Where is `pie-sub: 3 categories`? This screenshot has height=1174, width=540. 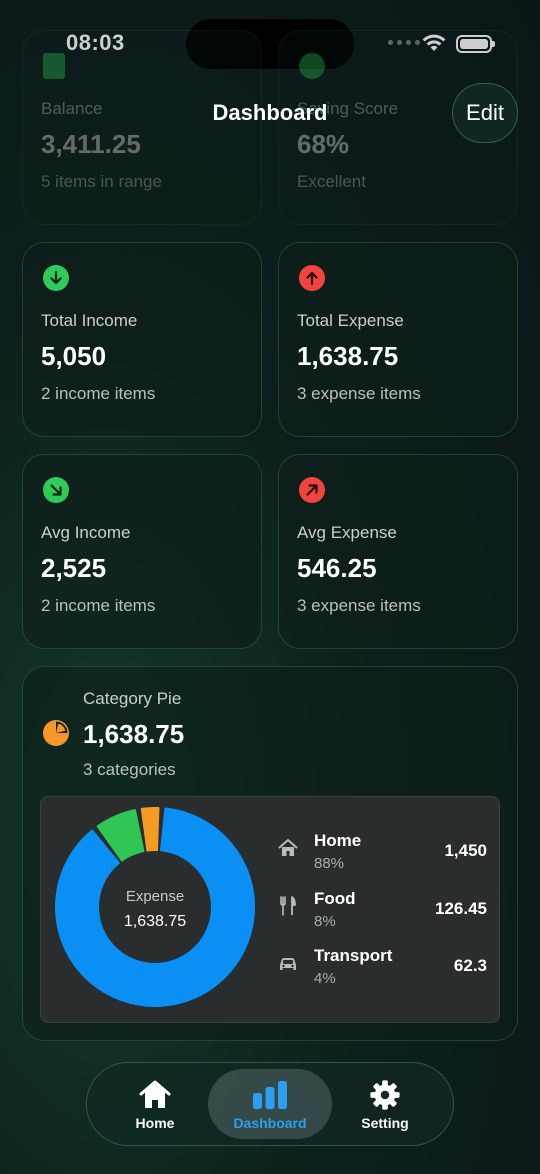
pie-sub: 3 categories is located at coordinates (129, 769).